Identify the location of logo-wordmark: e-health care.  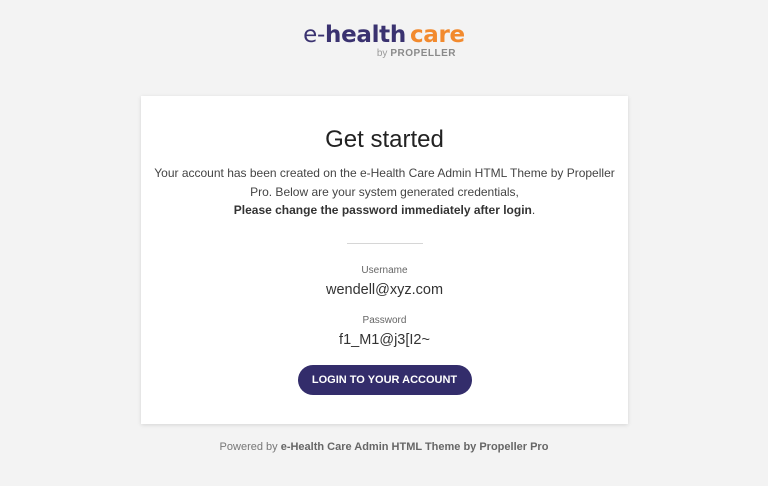
(384, 35).